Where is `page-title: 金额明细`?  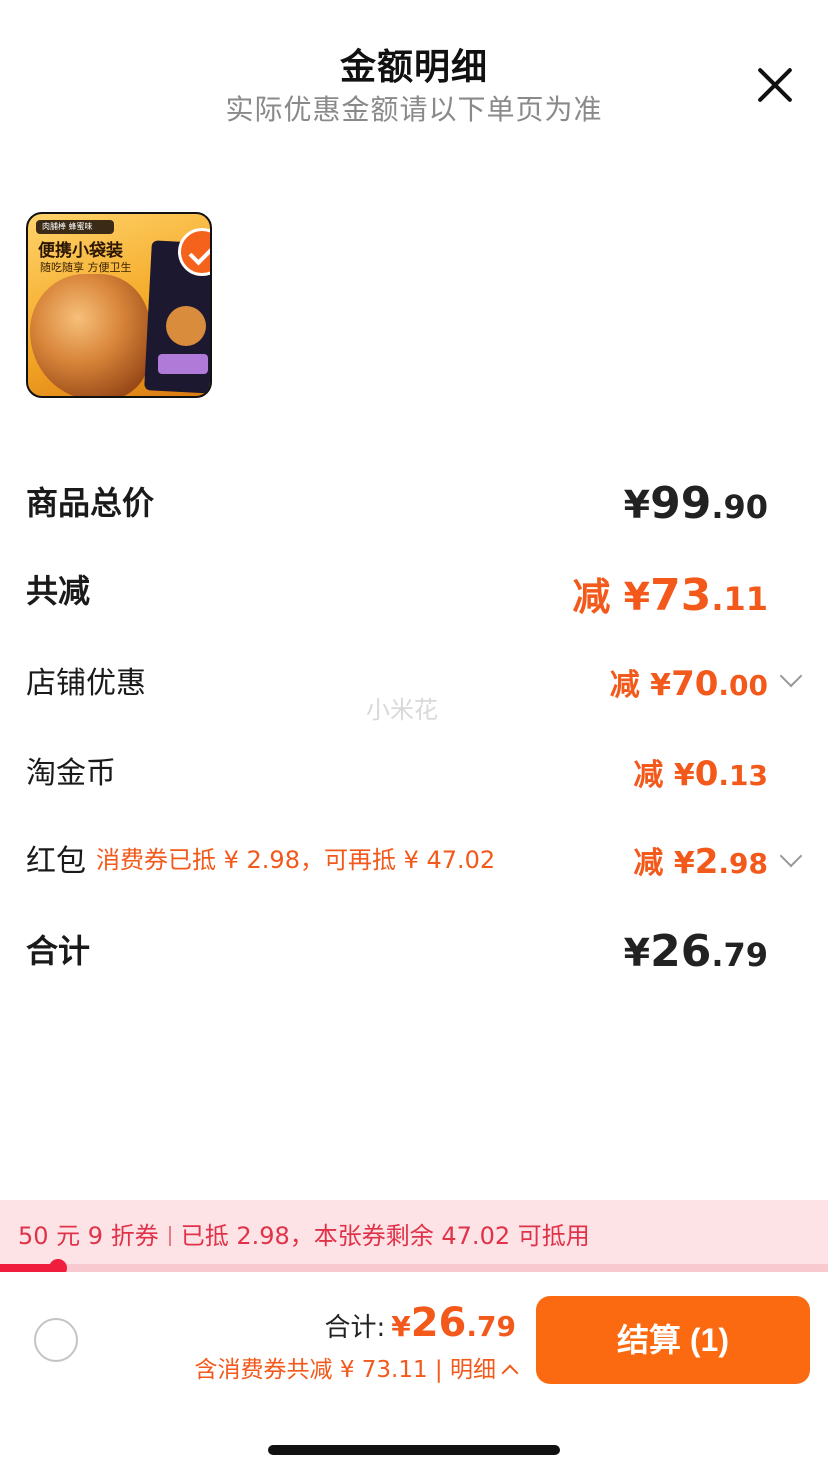
page-title: 金额明细 is located at coordinates (413, 67).